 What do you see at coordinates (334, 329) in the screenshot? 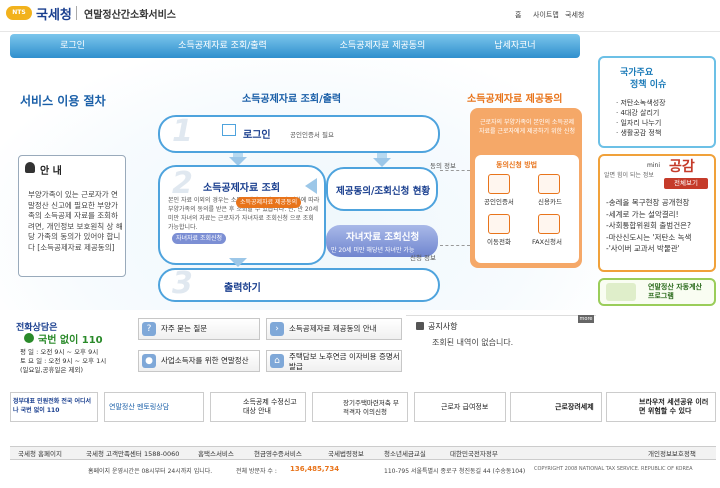
I see `consent-guide-button: 소득공제자료 제공동의 안내` at bounding box center [334, 329].